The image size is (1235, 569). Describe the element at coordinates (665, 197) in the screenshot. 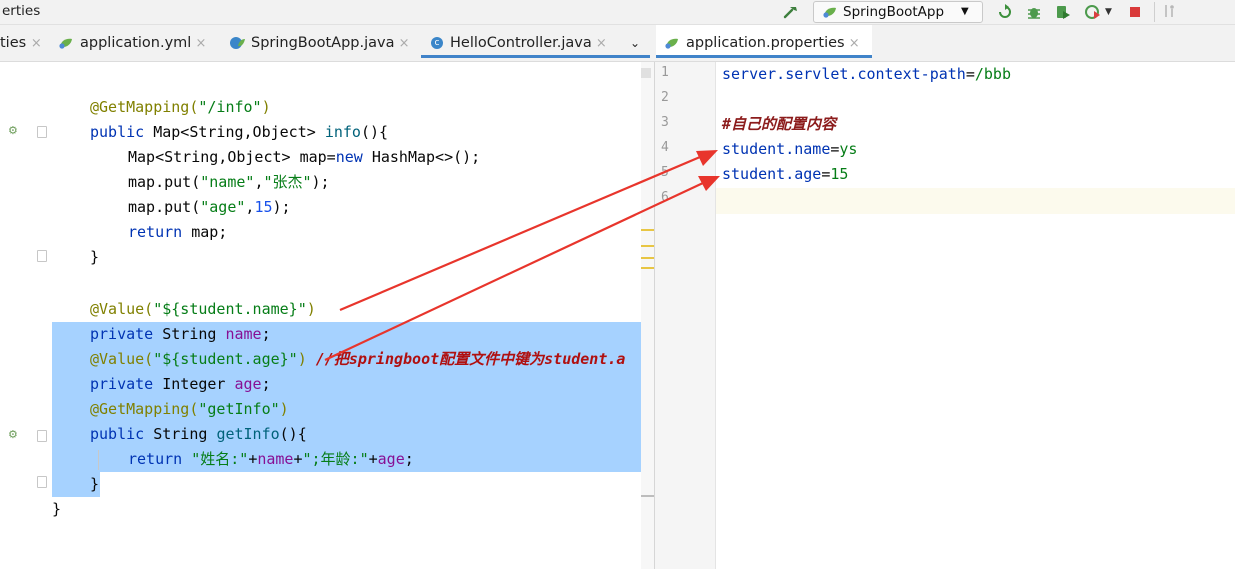

I see `line-number: 6` at that location.